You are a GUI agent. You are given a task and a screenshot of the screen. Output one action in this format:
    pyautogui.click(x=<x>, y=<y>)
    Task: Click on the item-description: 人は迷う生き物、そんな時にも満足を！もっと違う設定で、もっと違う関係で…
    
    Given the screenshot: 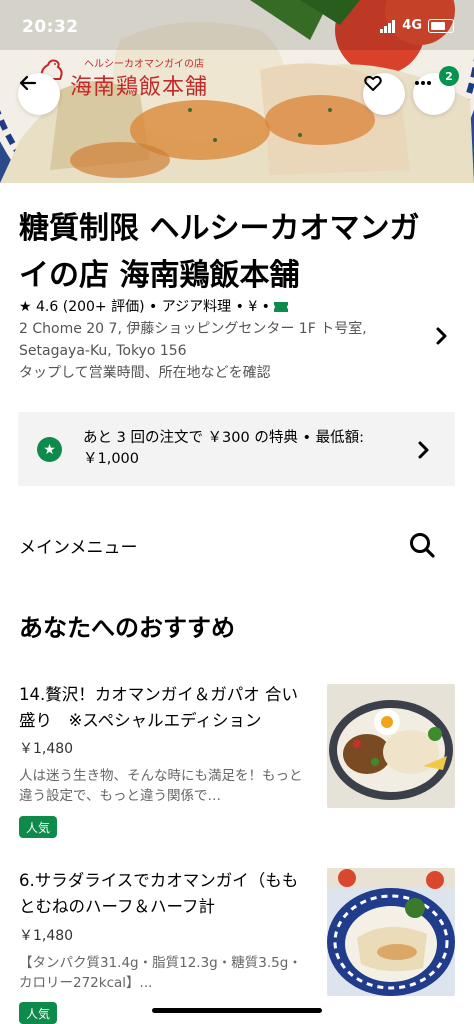 What is the action you would take?
    pyautogui.click(x=161, y=786)
    